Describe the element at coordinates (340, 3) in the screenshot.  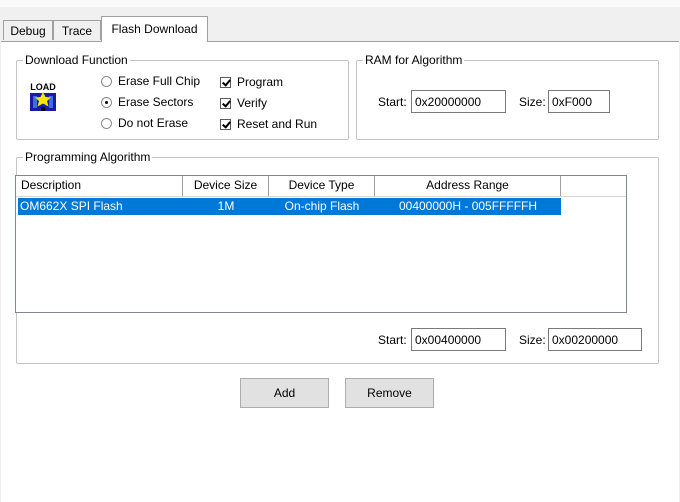
I see `window-top-strip` at that location.